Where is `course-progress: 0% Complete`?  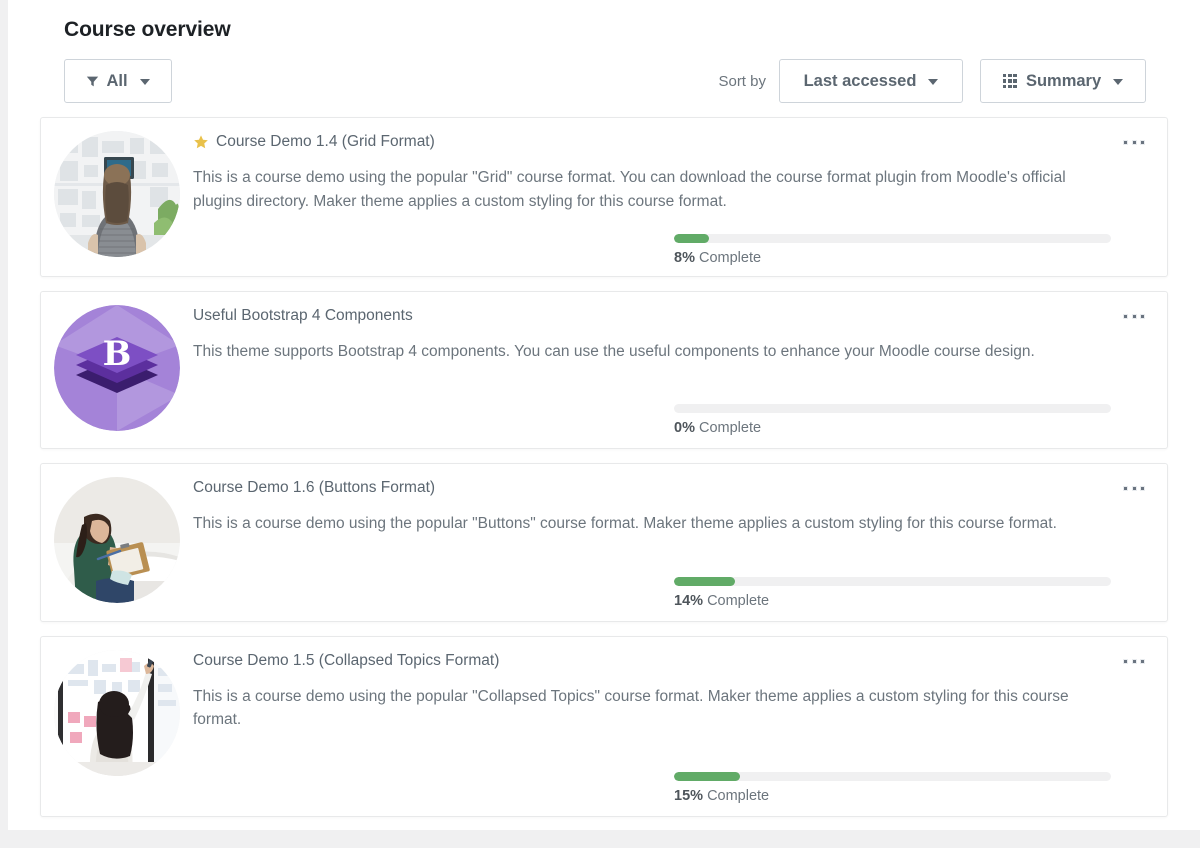 course-progress: 0% Complete is located at coordinates (895, 419).